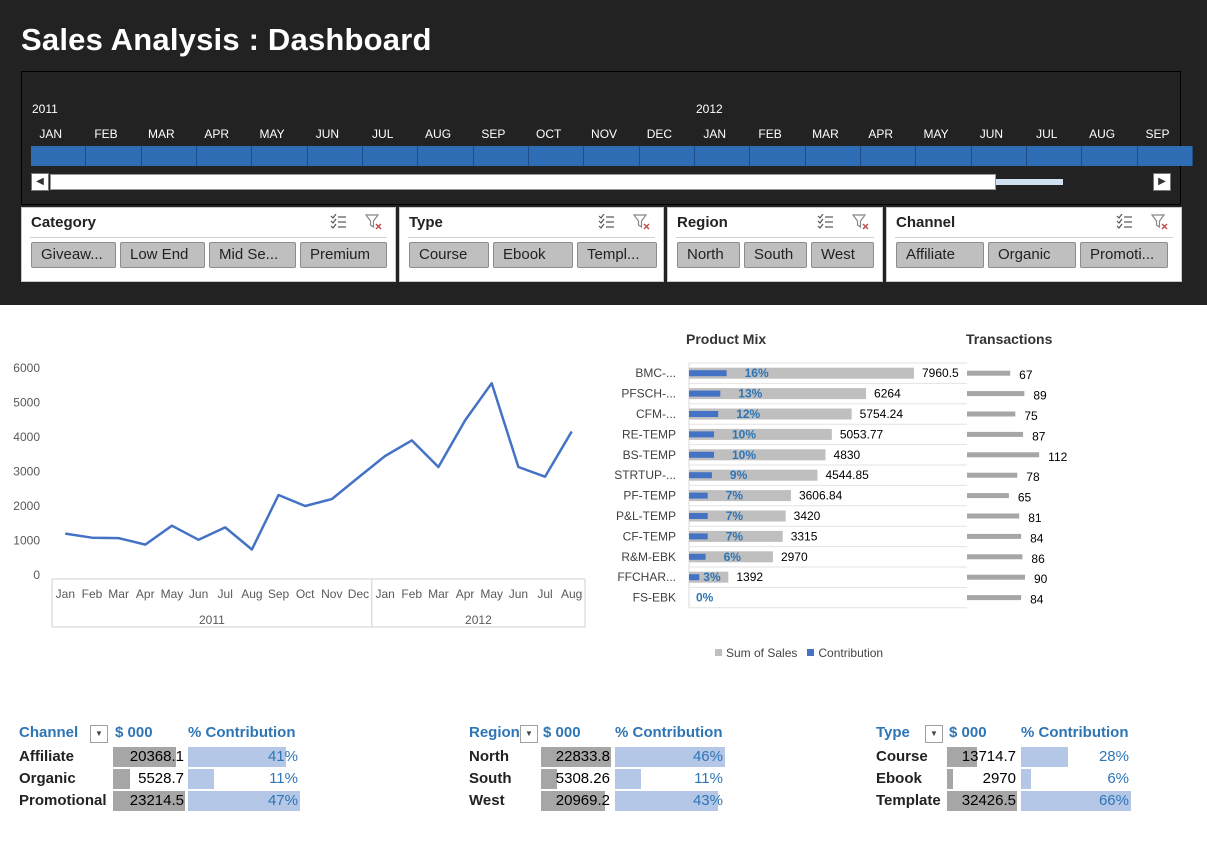 This screenshot has width=1207, height=861. I want to click on transaction-bar, so click(994, 536).